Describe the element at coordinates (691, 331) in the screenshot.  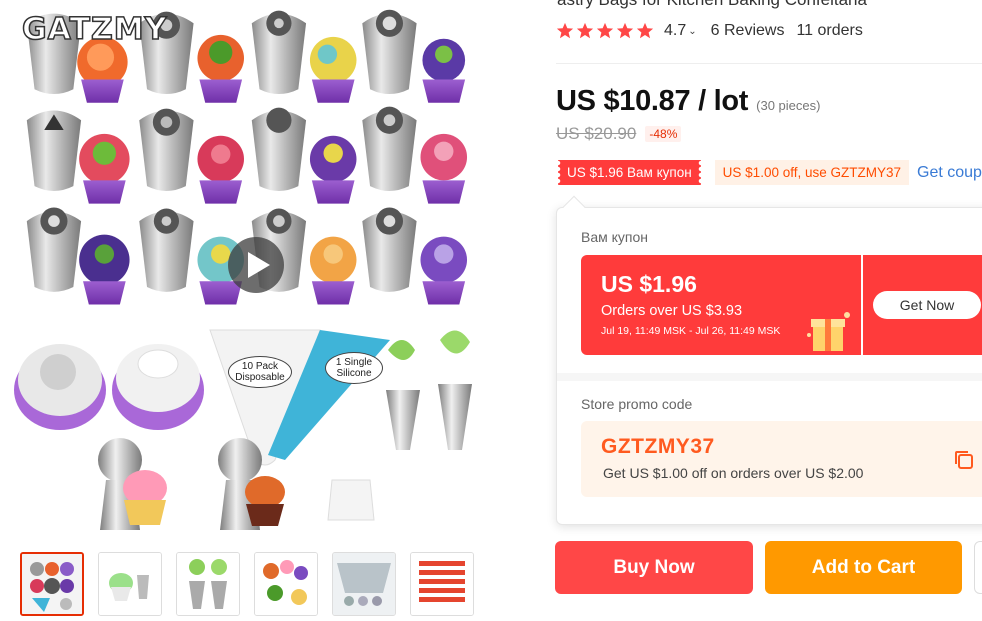
I see `coupon-dates: Jul 19, 11:49 MSK - Jul 26, 11:49 MSK` at that location.